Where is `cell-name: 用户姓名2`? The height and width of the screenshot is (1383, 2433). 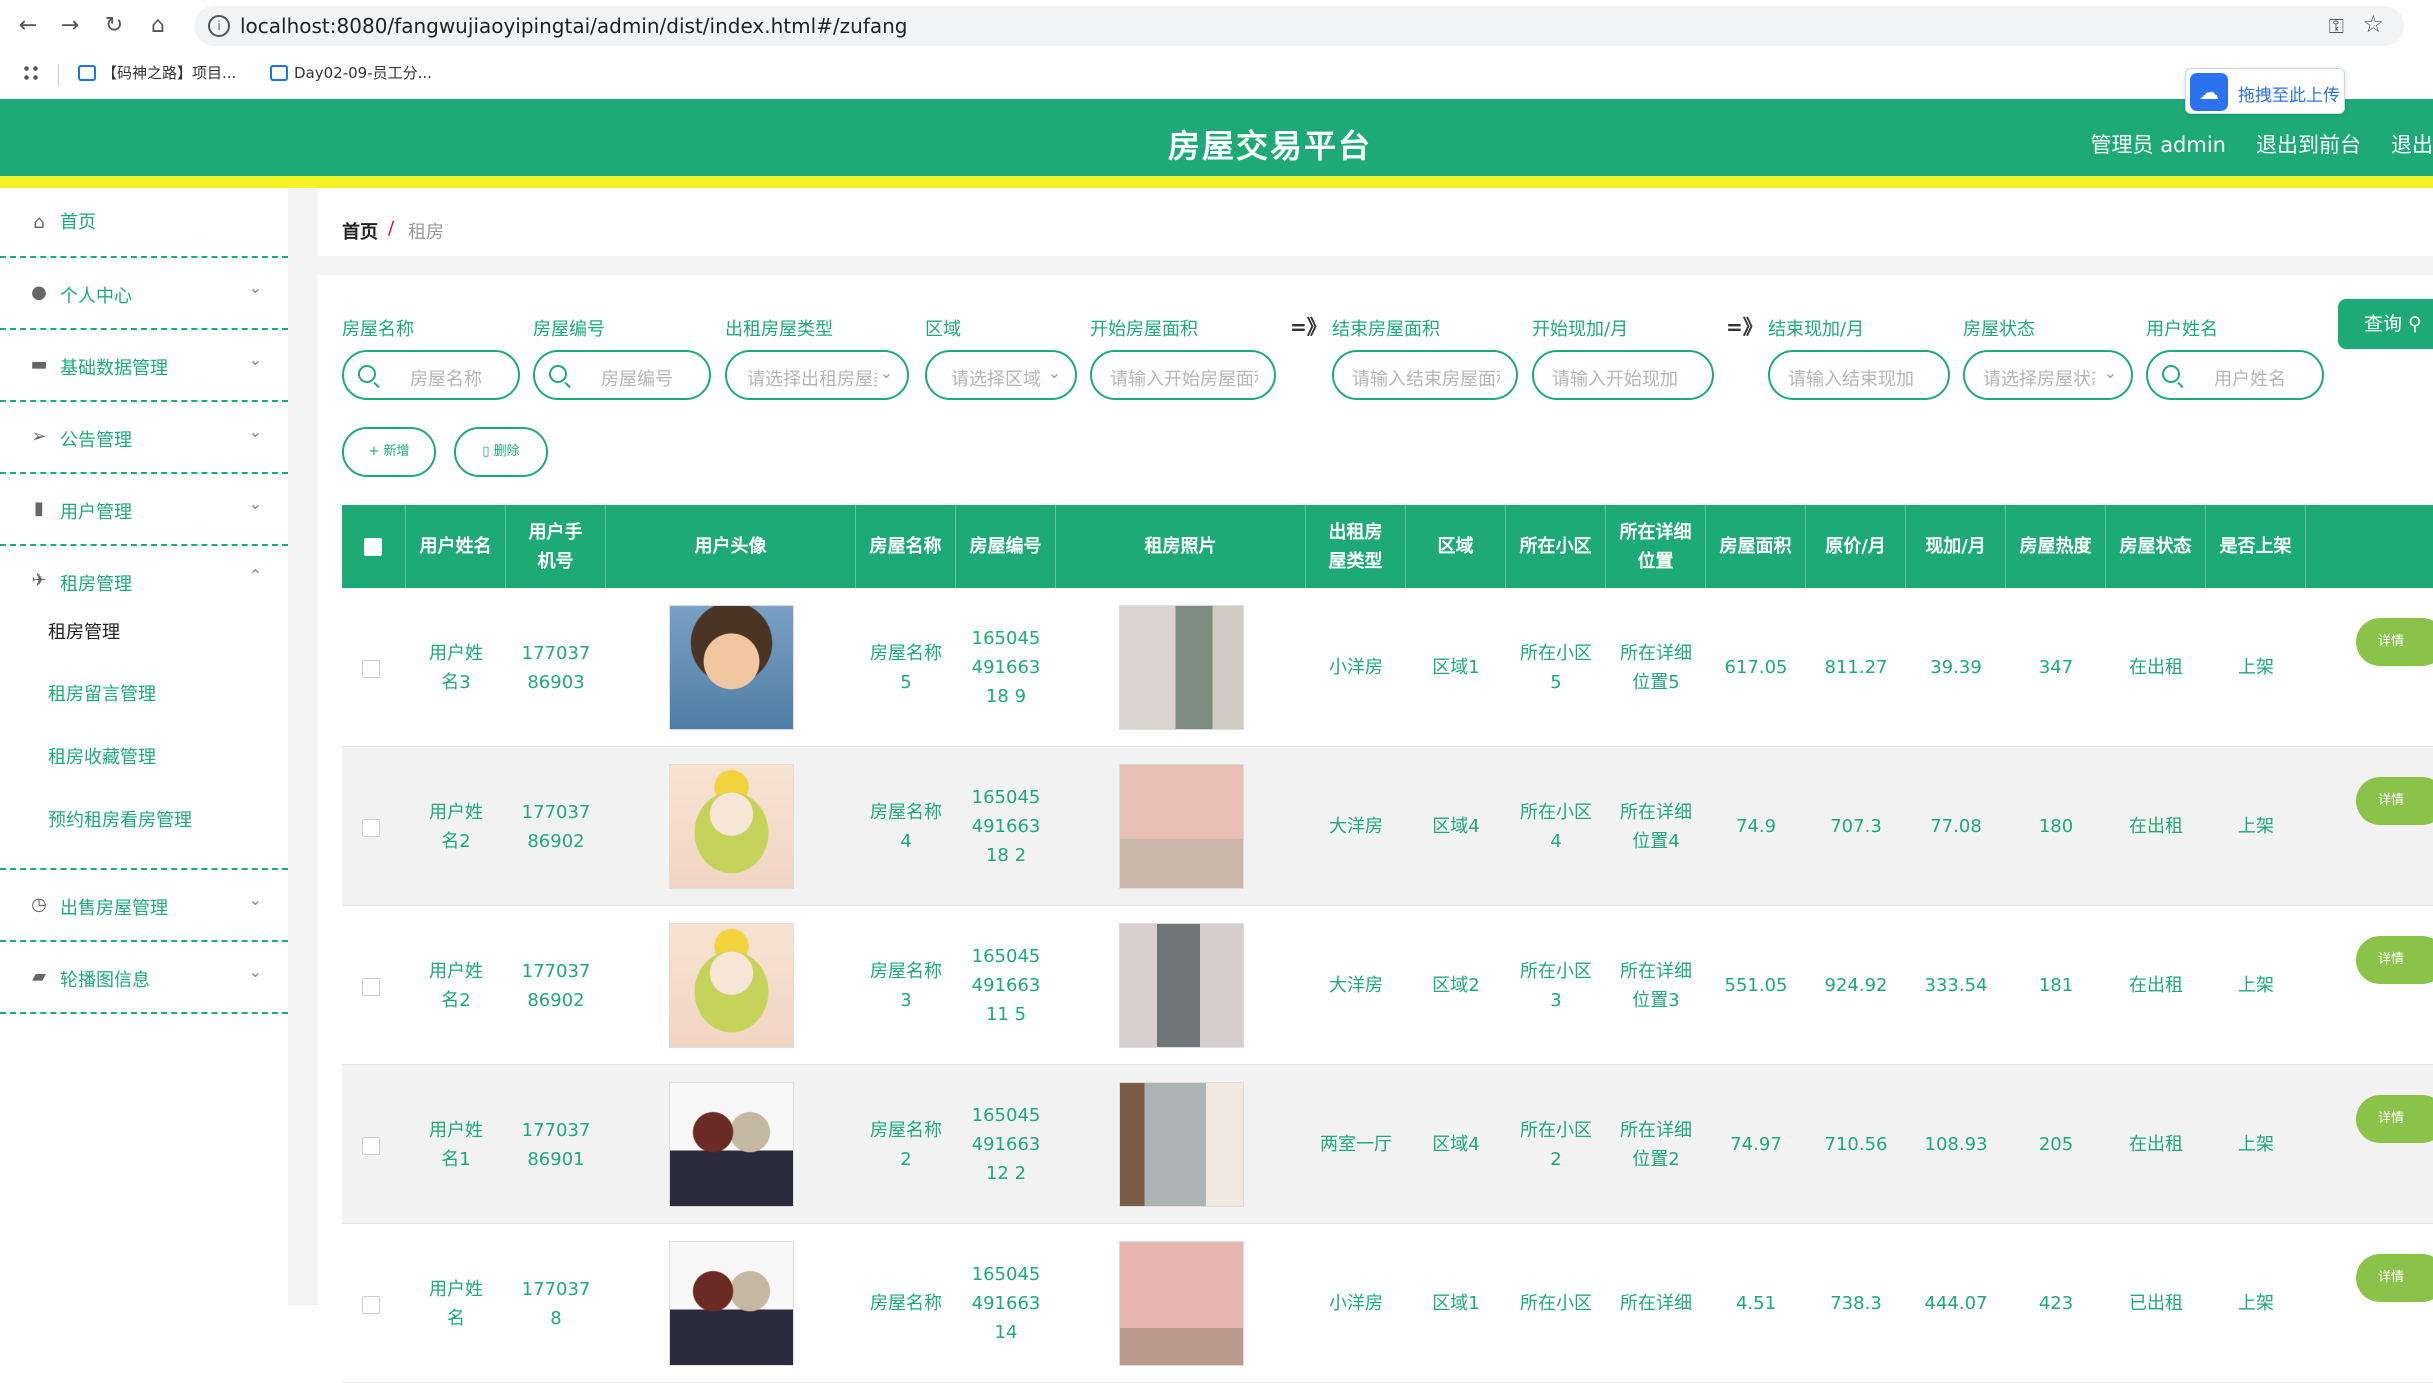
cell-name: 用户姓名2 is located at coordinates (456, 985).